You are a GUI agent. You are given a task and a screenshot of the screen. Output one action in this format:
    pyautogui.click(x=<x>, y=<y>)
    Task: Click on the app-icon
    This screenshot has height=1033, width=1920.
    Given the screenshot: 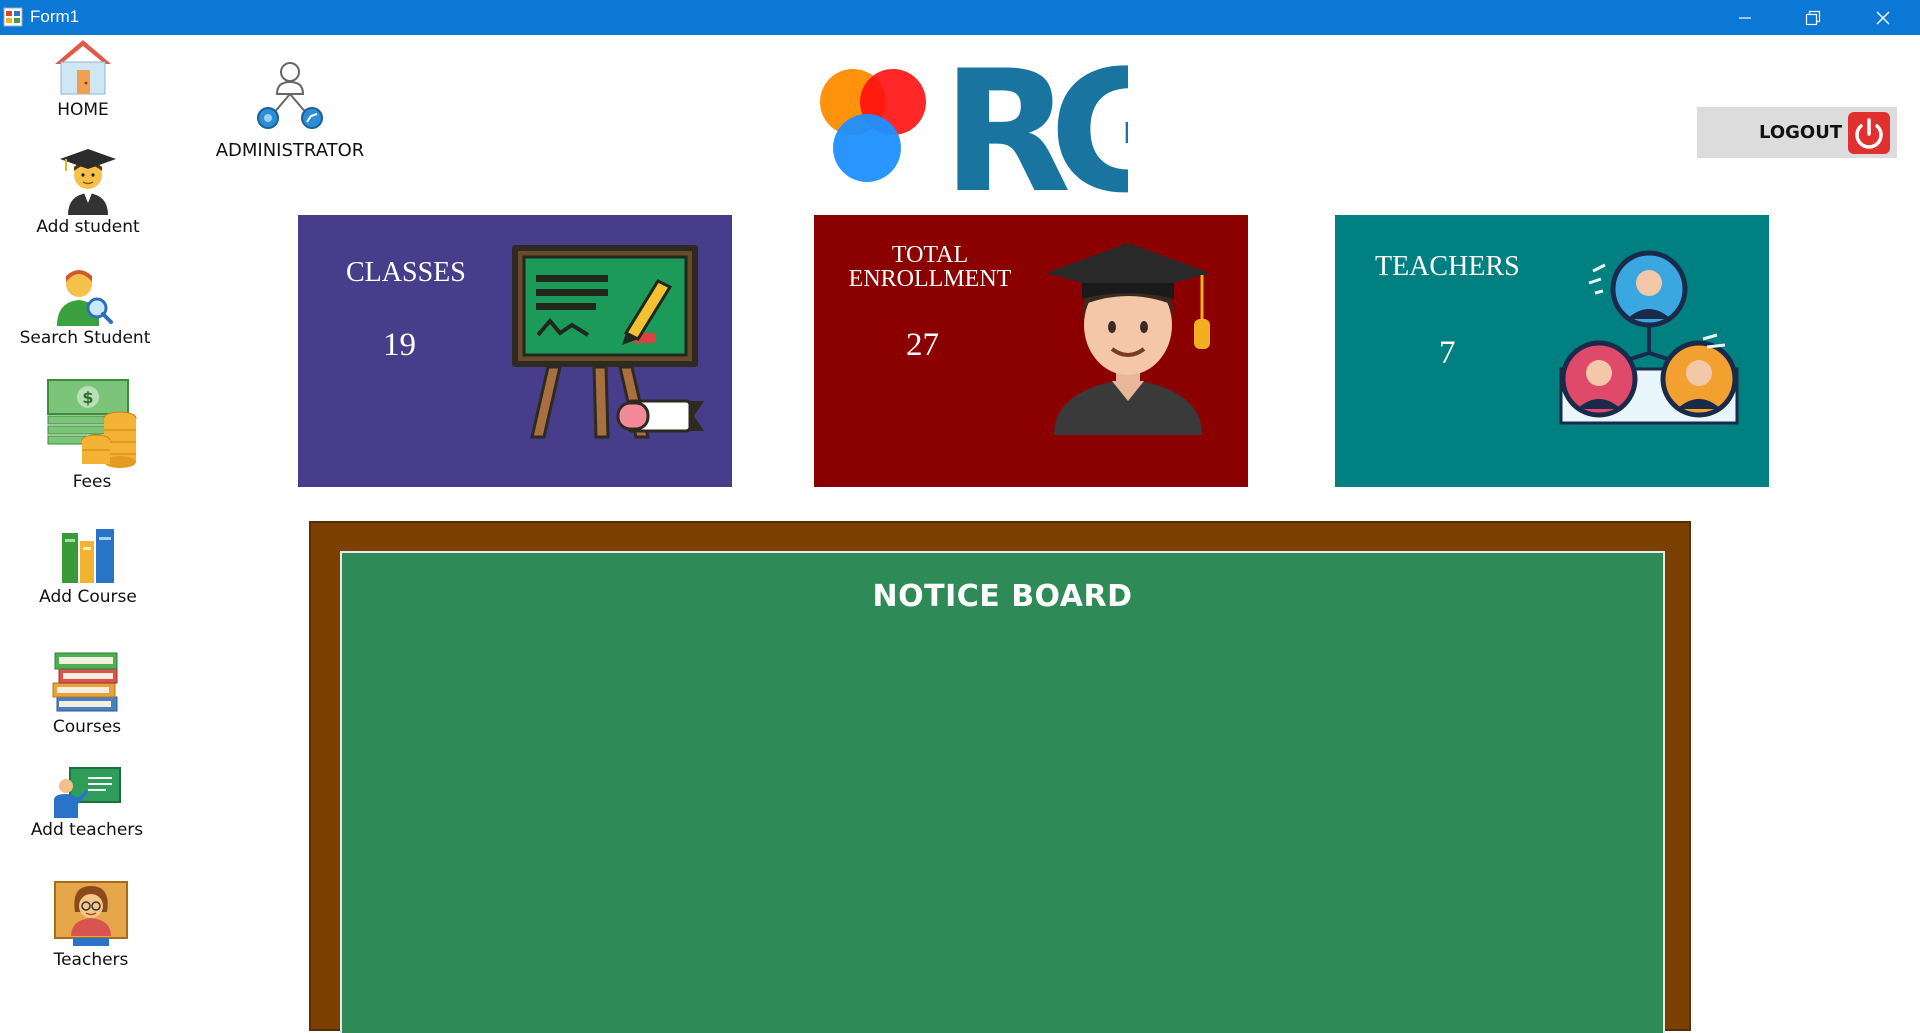 What is the action you would take?
    pyautogui.click(x=13, y=17)
    